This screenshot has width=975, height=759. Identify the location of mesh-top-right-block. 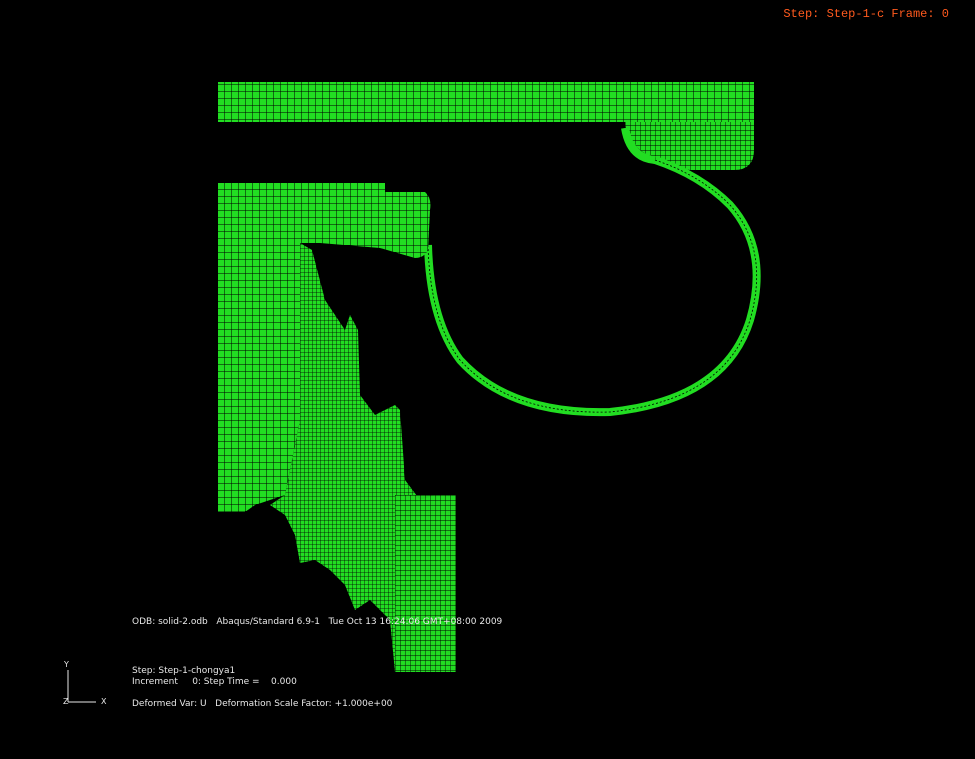
(689, 146).